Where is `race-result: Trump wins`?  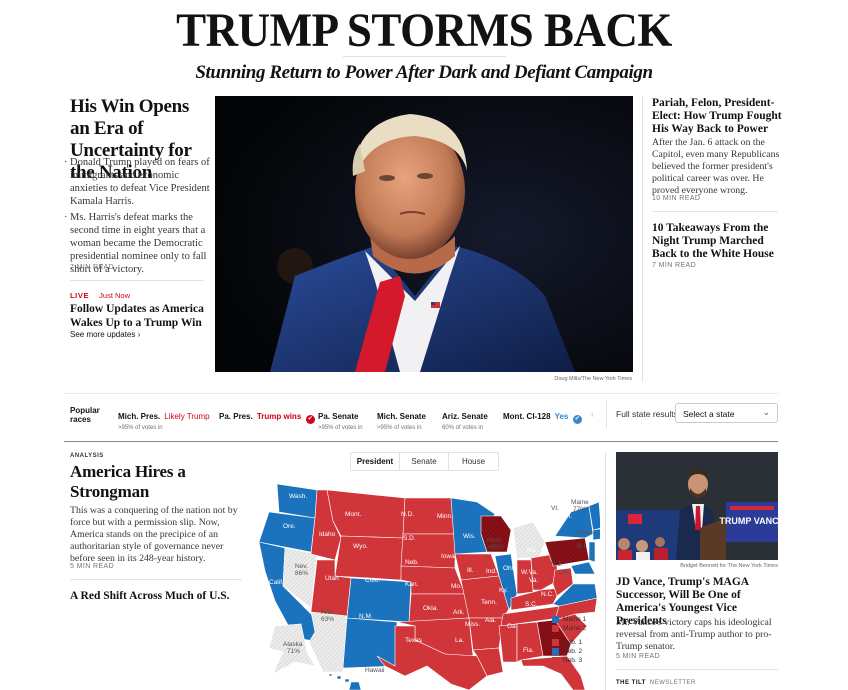 race-result: Trump wins is located at coordinates (279, 416).